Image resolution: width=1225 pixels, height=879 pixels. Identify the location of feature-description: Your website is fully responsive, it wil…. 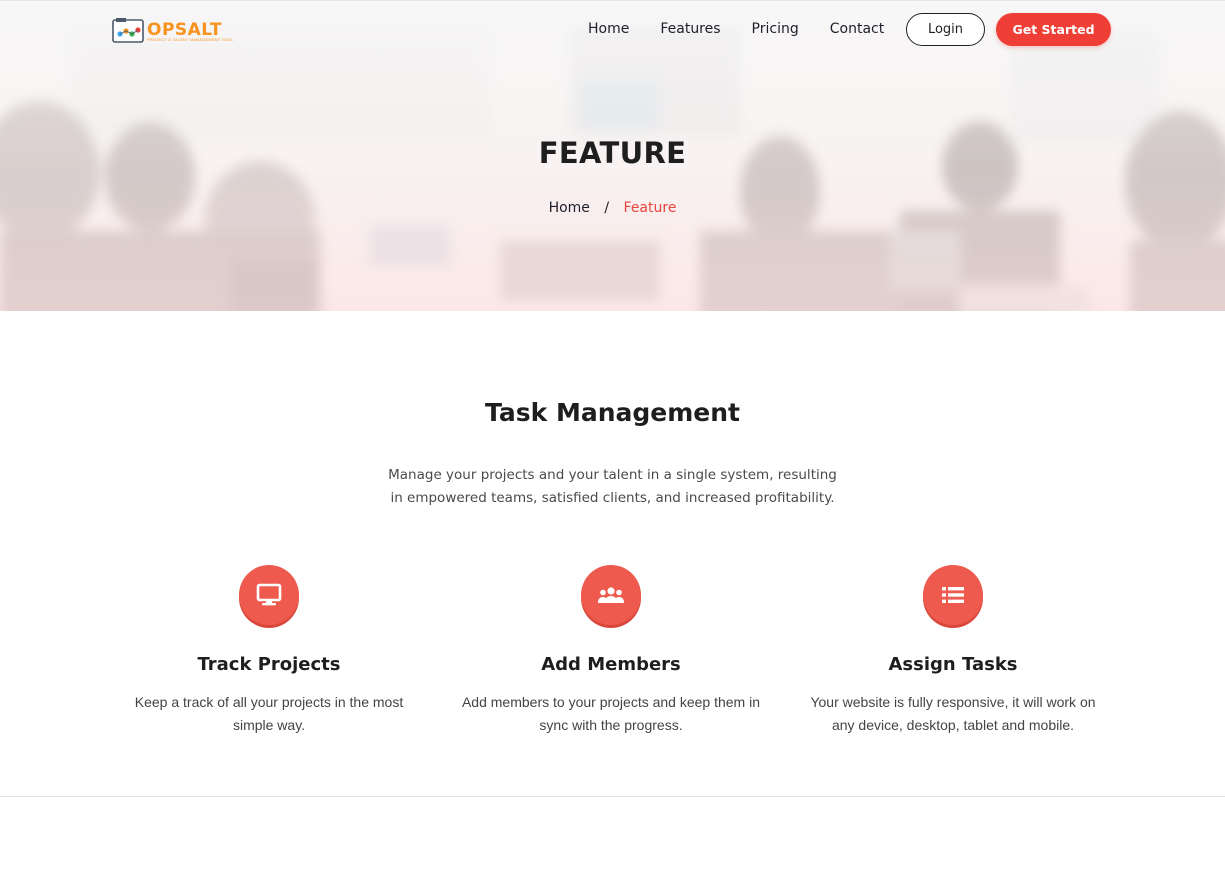
(953, 713).